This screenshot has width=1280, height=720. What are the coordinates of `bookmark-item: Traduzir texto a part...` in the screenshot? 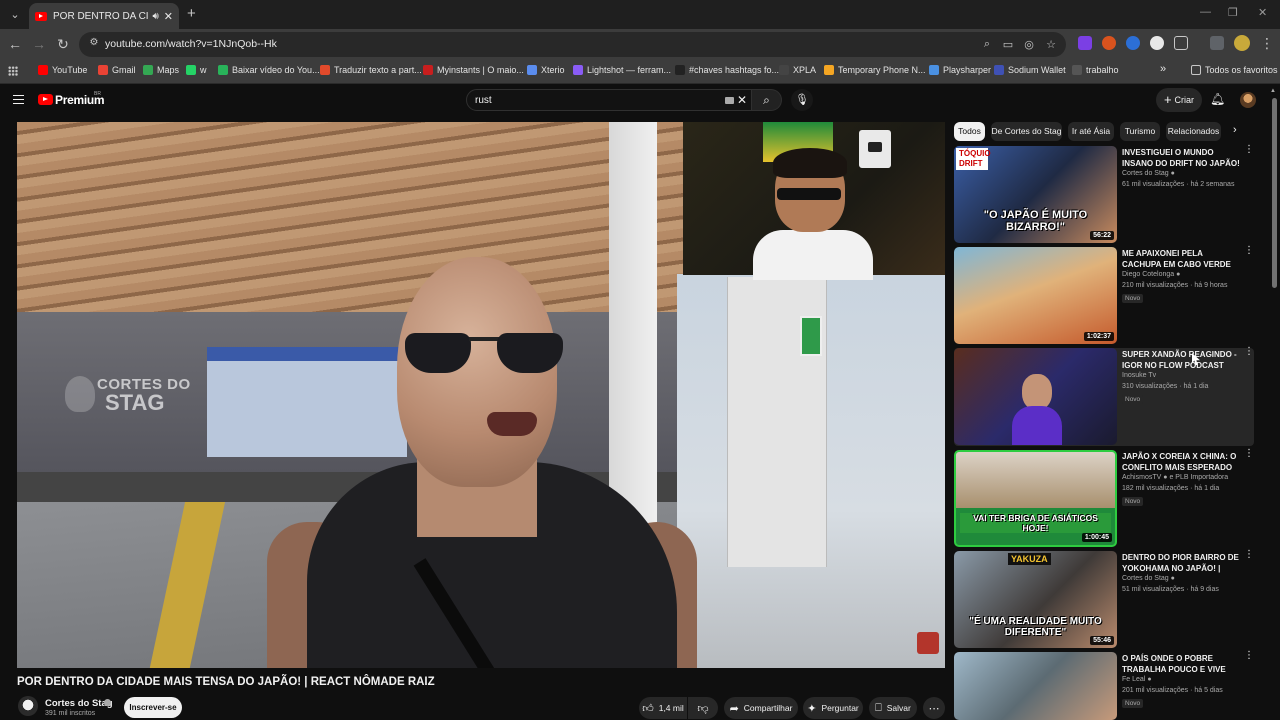 It's located at (371, 70).